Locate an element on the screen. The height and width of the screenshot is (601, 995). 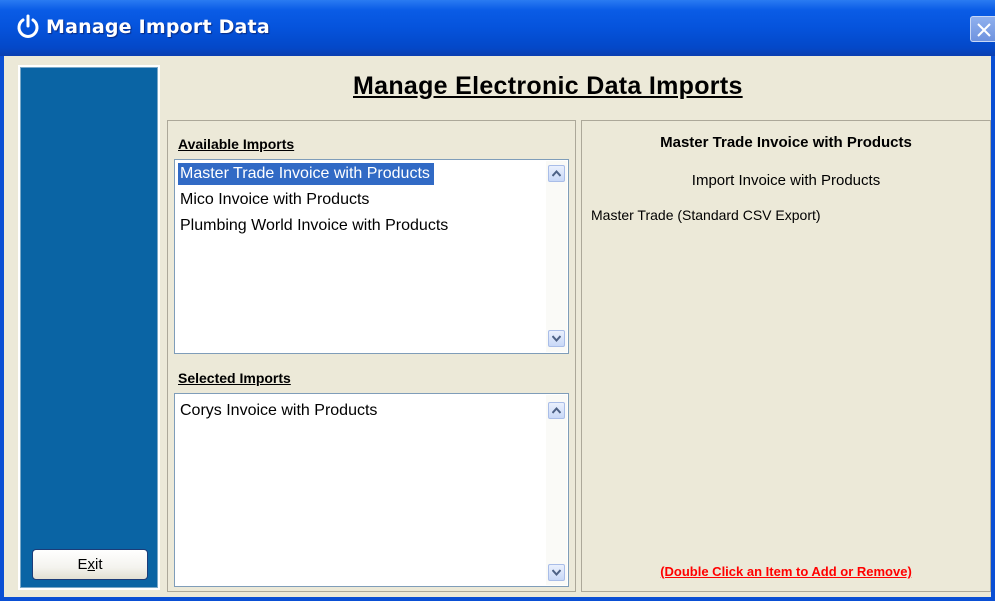
page-title: Manage Electronic Data Imports is located at coordinates (548, 86).